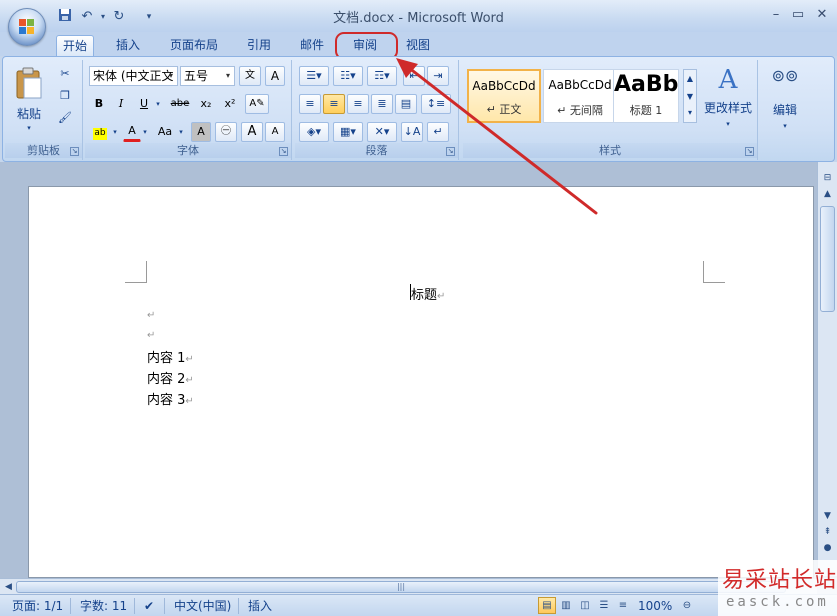 The image size is (837, 616). What do you see at coordinates (382, 76) in the screenshot?
I see `multilevel-list-icon: ☶▾` at bounding box center [382, 76].